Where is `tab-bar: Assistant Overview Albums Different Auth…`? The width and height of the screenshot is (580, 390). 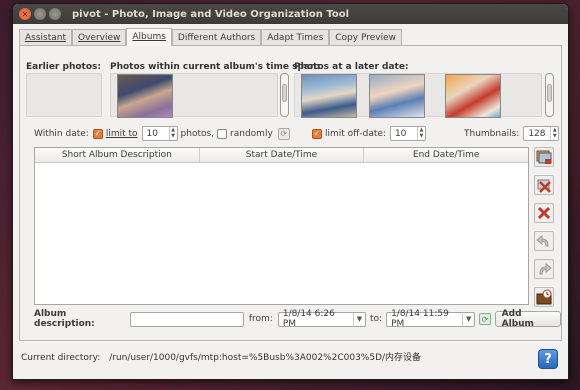
tab-bar: Assistant Overview Albums Different Auth… is located at coordinates (290, 37).